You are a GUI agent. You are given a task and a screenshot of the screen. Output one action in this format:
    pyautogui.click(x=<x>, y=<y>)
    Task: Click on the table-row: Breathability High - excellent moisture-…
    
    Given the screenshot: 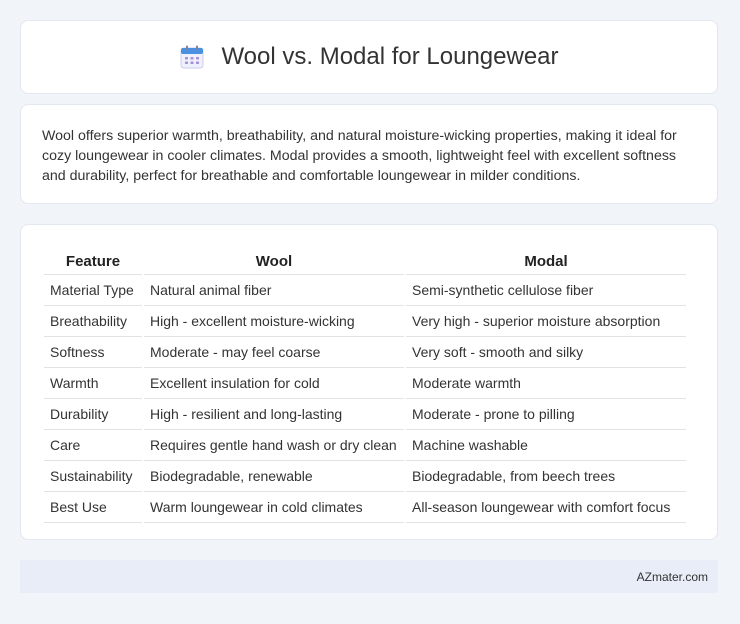 What is the action you would take?
    pyautogui.click(x=365, y=321)
    